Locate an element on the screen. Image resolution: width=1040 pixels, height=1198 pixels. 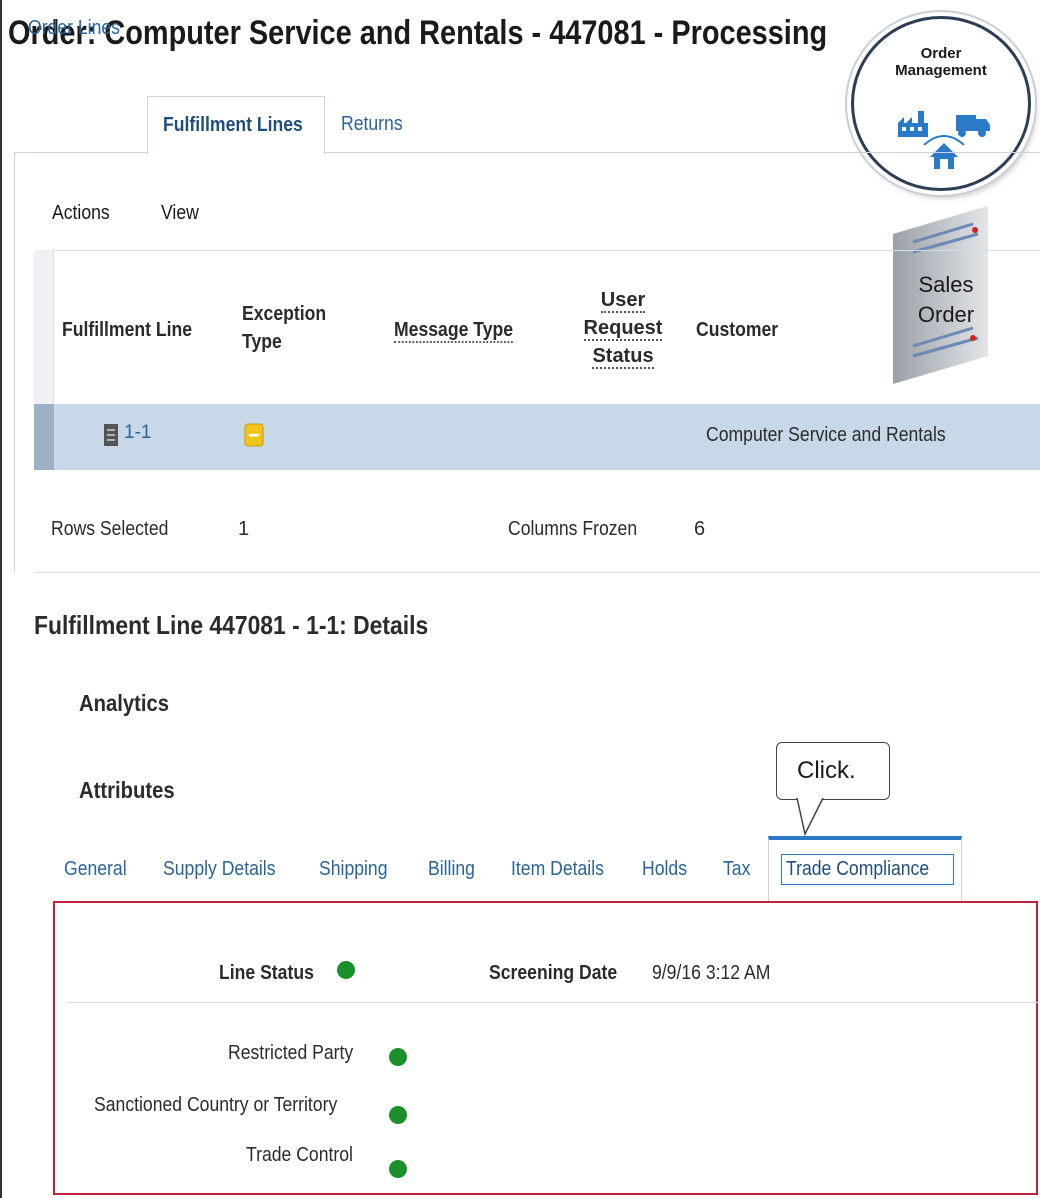
tab-trade-compliance: Trade Compliance is located at coordinates (865, 869).